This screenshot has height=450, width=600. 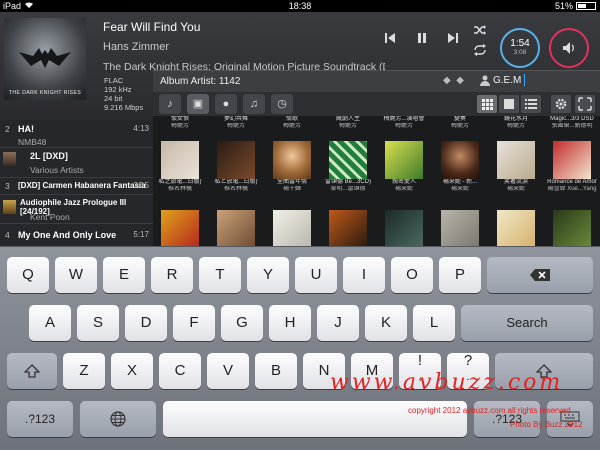 What do you see at coordinates (194, 323) in the screenshot?
I see `key-f: F` at bounding box center [194, 323].